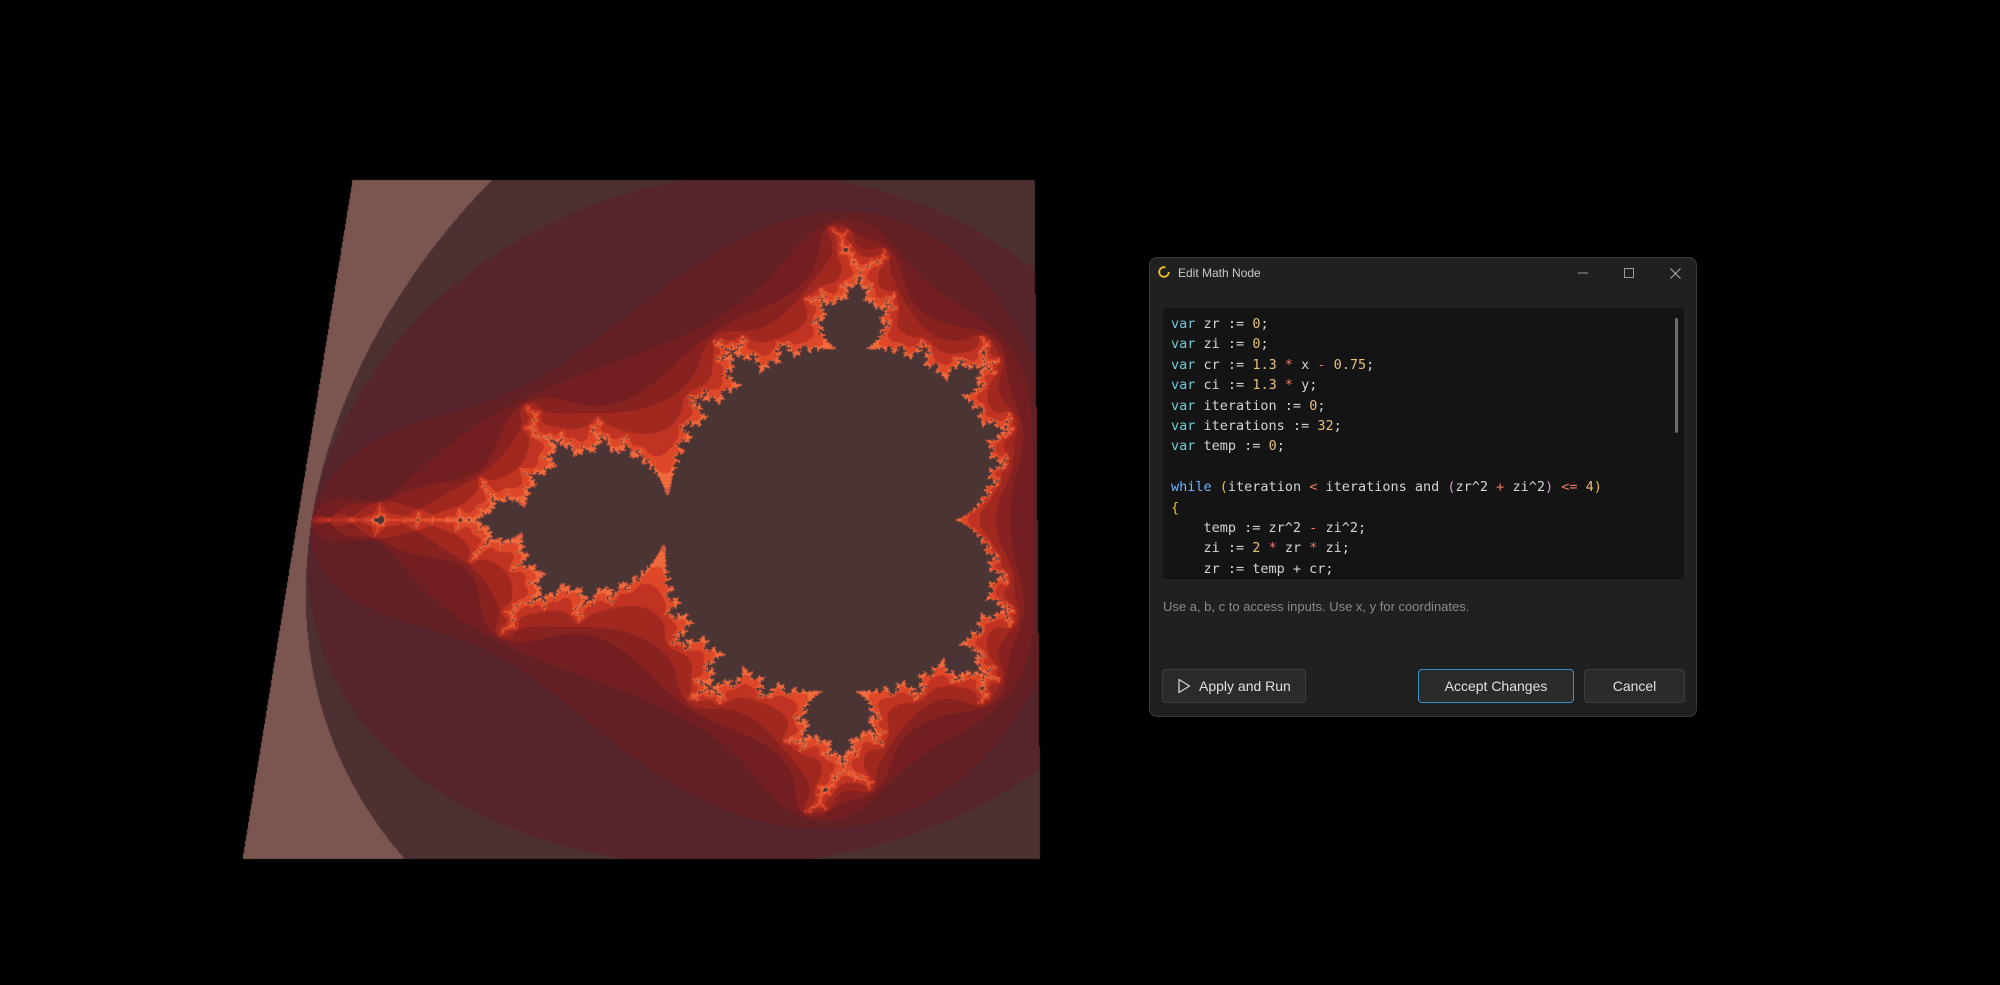 Image resolution: width=2000 pixels, height=985 pixels. I want to click on code-token: ci, so click(1211, 385).